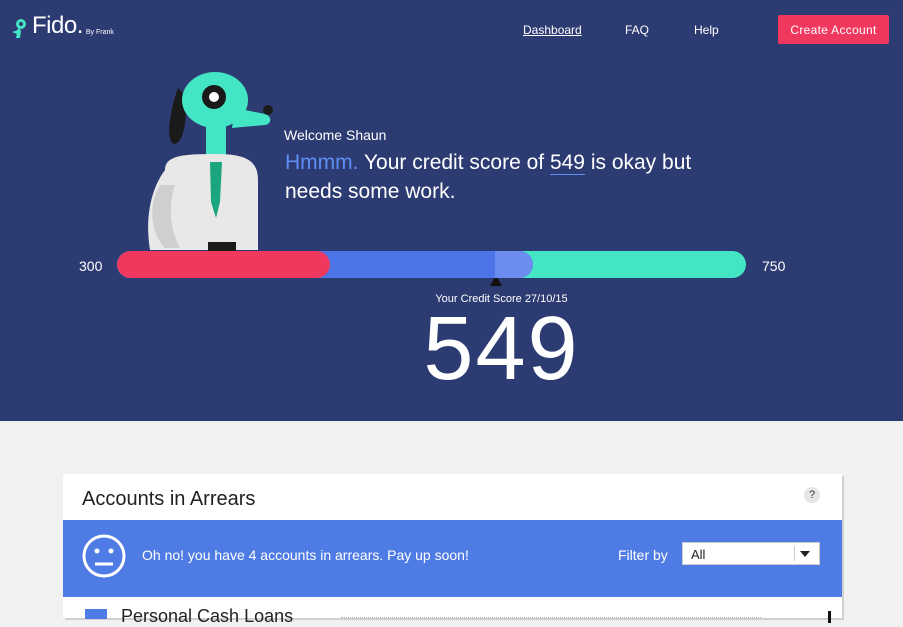 The height and width of the screenshot is (627, 903). Describe the element at coordinates (19, 28) in the screenshot. I see `fido-dog-icon` at that location.